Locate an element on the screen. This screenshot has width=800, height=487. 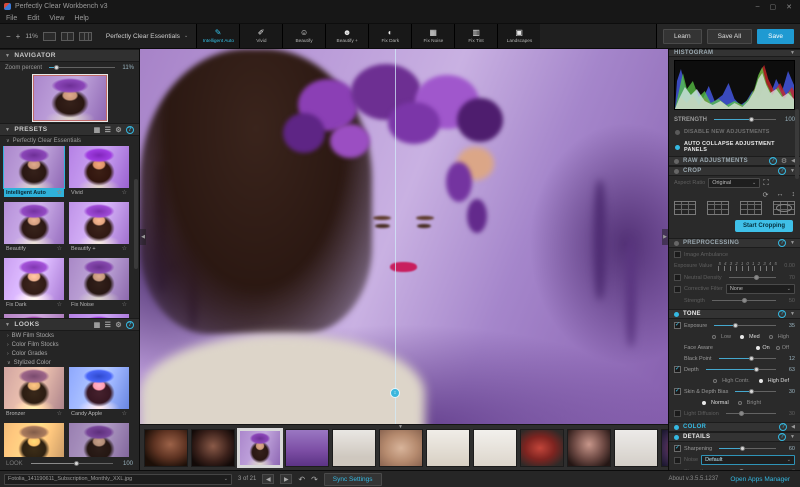
neutral-density-checkbox is located at coordinates (677, 277).